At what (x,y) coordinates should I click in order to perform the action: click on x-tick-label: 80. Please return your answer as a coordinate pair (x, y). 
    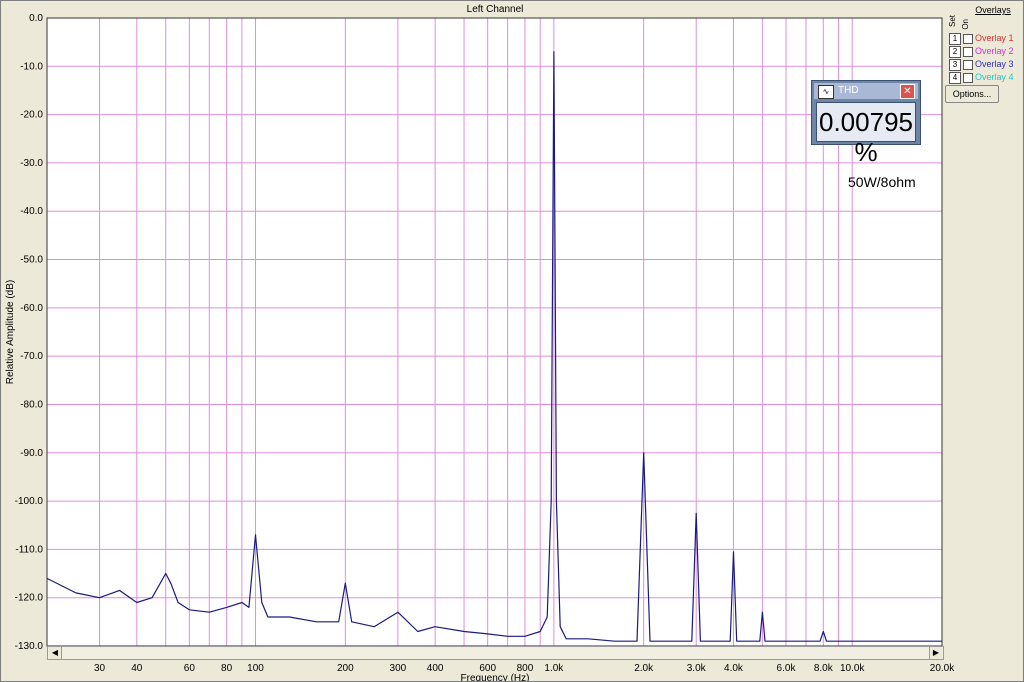
    Looking at the image, I should click on (227, 668).